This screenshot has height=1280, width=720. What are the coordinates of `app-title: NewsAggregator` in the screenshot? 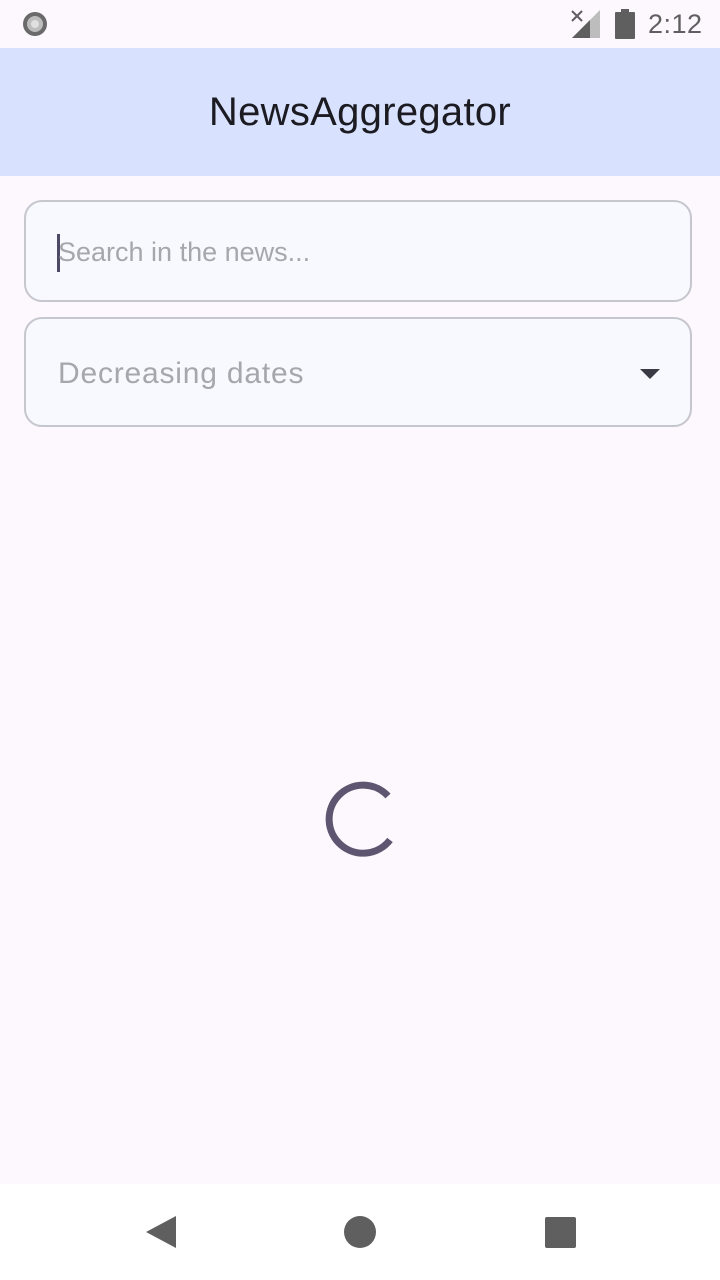 It's located at (360, 111).